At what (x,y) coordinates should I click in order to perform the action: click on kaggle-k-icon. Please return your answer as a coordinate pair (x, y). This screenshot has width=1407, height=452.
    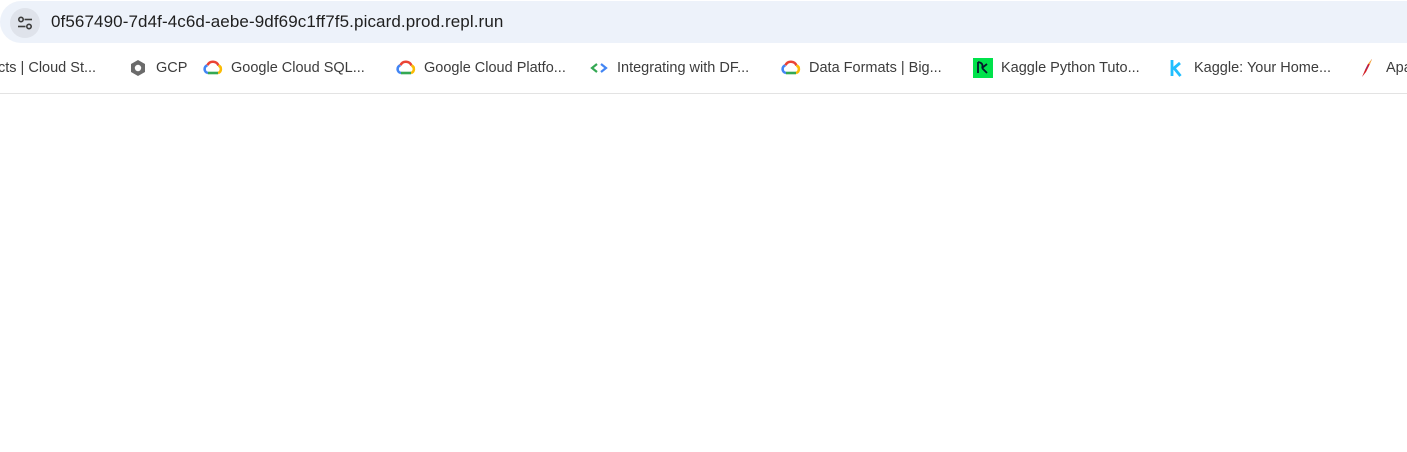
    Looking at the image, I should click on (1176, 68).